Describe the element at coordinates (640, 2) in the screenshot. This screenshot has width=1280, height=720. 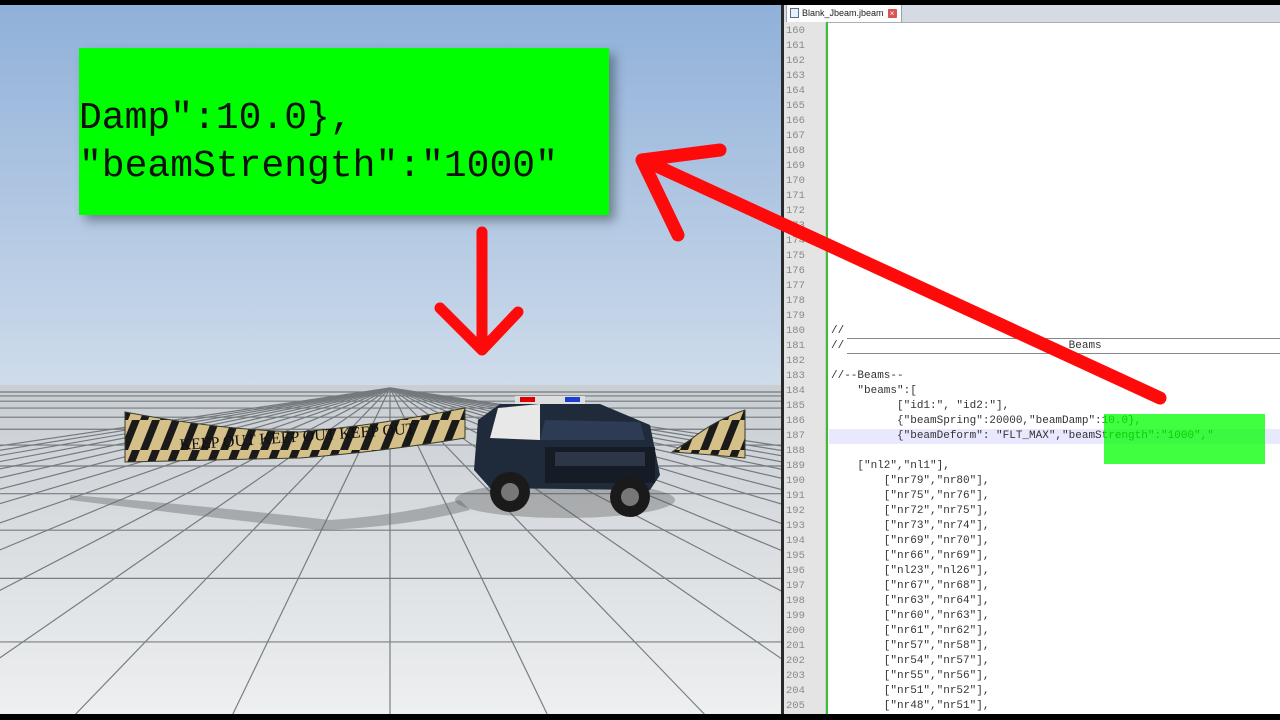
I see `letterbox-top` at that location.